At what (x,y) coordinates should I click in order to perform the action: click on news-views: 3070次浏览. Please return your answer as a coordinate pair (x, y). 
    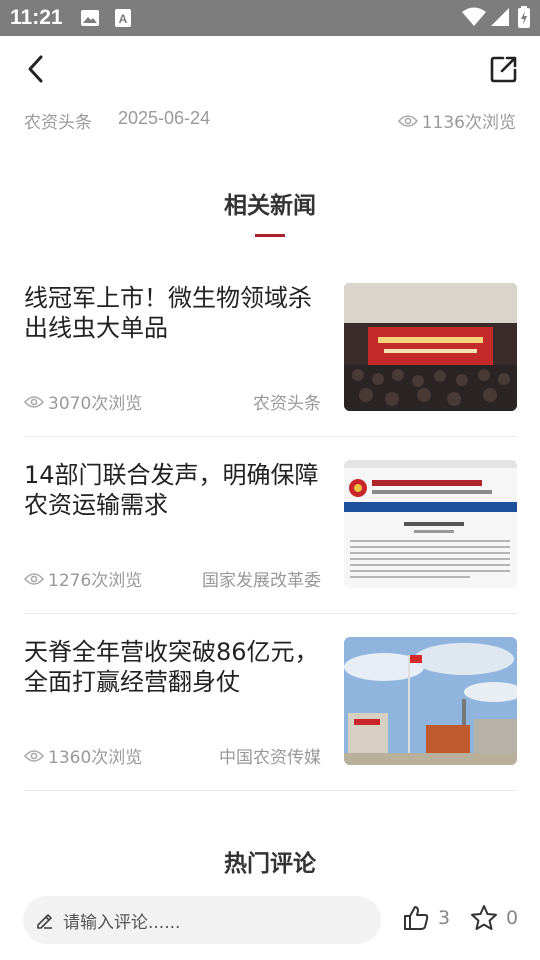
    Looking at the image, I should click on (83, 401).